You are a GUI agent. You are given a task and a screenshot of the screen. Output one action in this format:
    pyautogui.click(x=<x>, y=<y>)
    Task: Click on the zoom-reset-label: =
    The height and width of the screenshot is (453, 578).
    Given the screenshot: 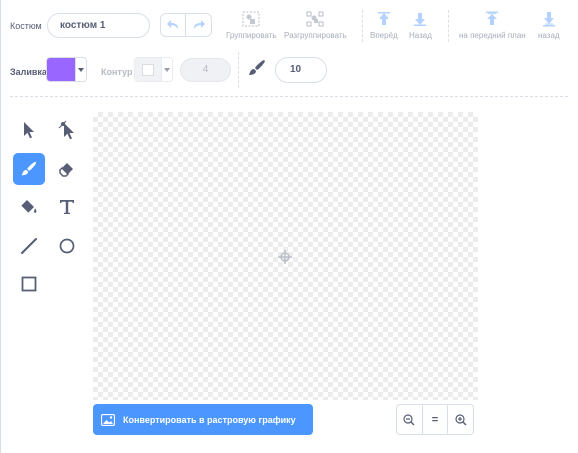 What is the action you would take?
    pyautogui.click(x=435, y=419)
    